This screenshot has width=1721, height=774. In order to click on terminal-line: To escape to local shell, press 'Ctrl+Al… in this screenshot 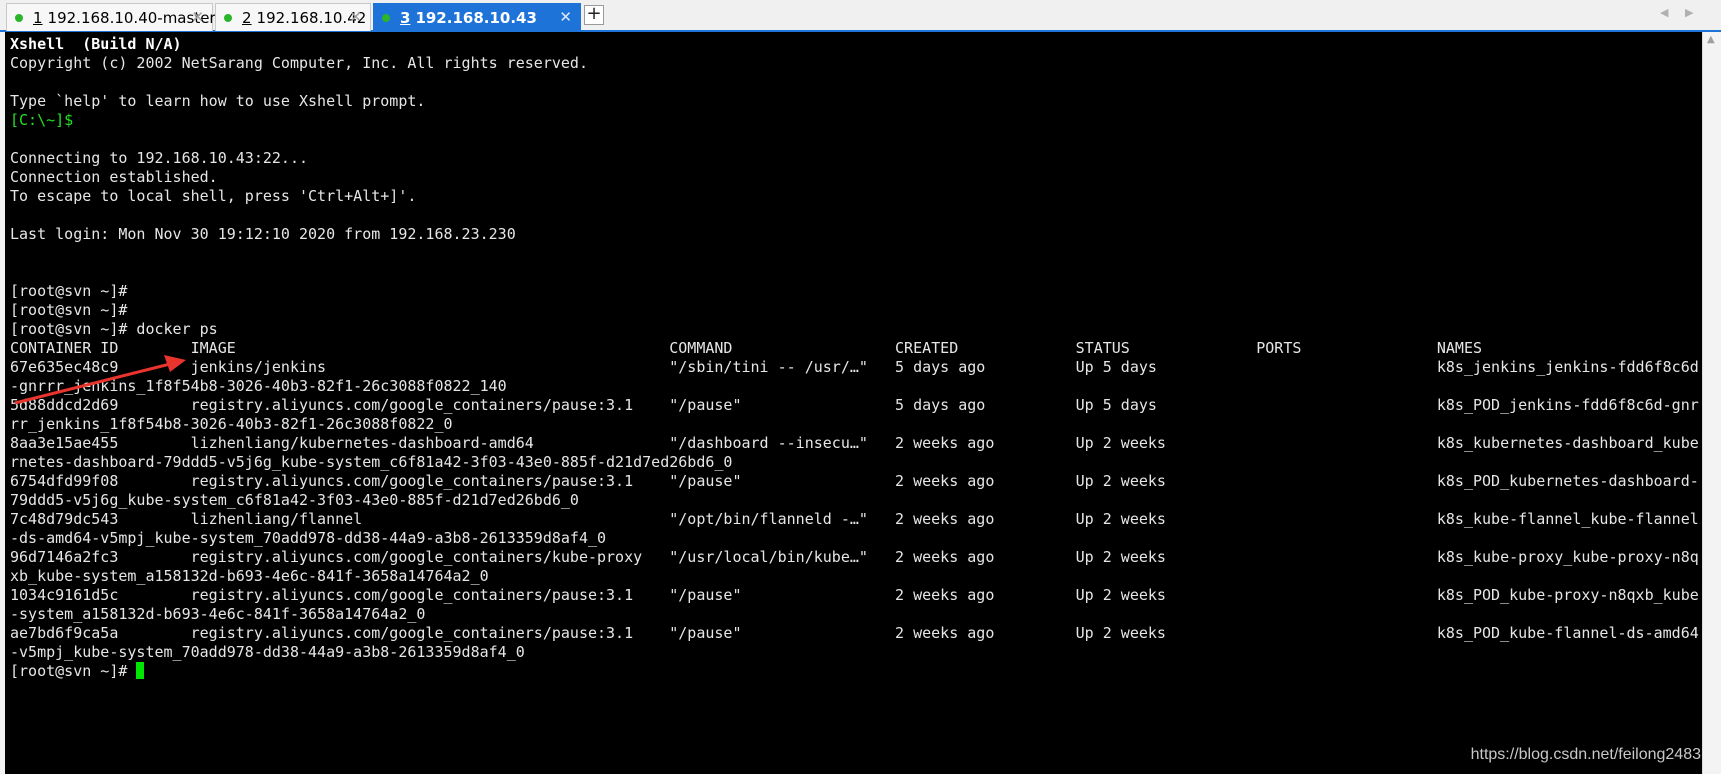, I will do `click(213, 196)`.